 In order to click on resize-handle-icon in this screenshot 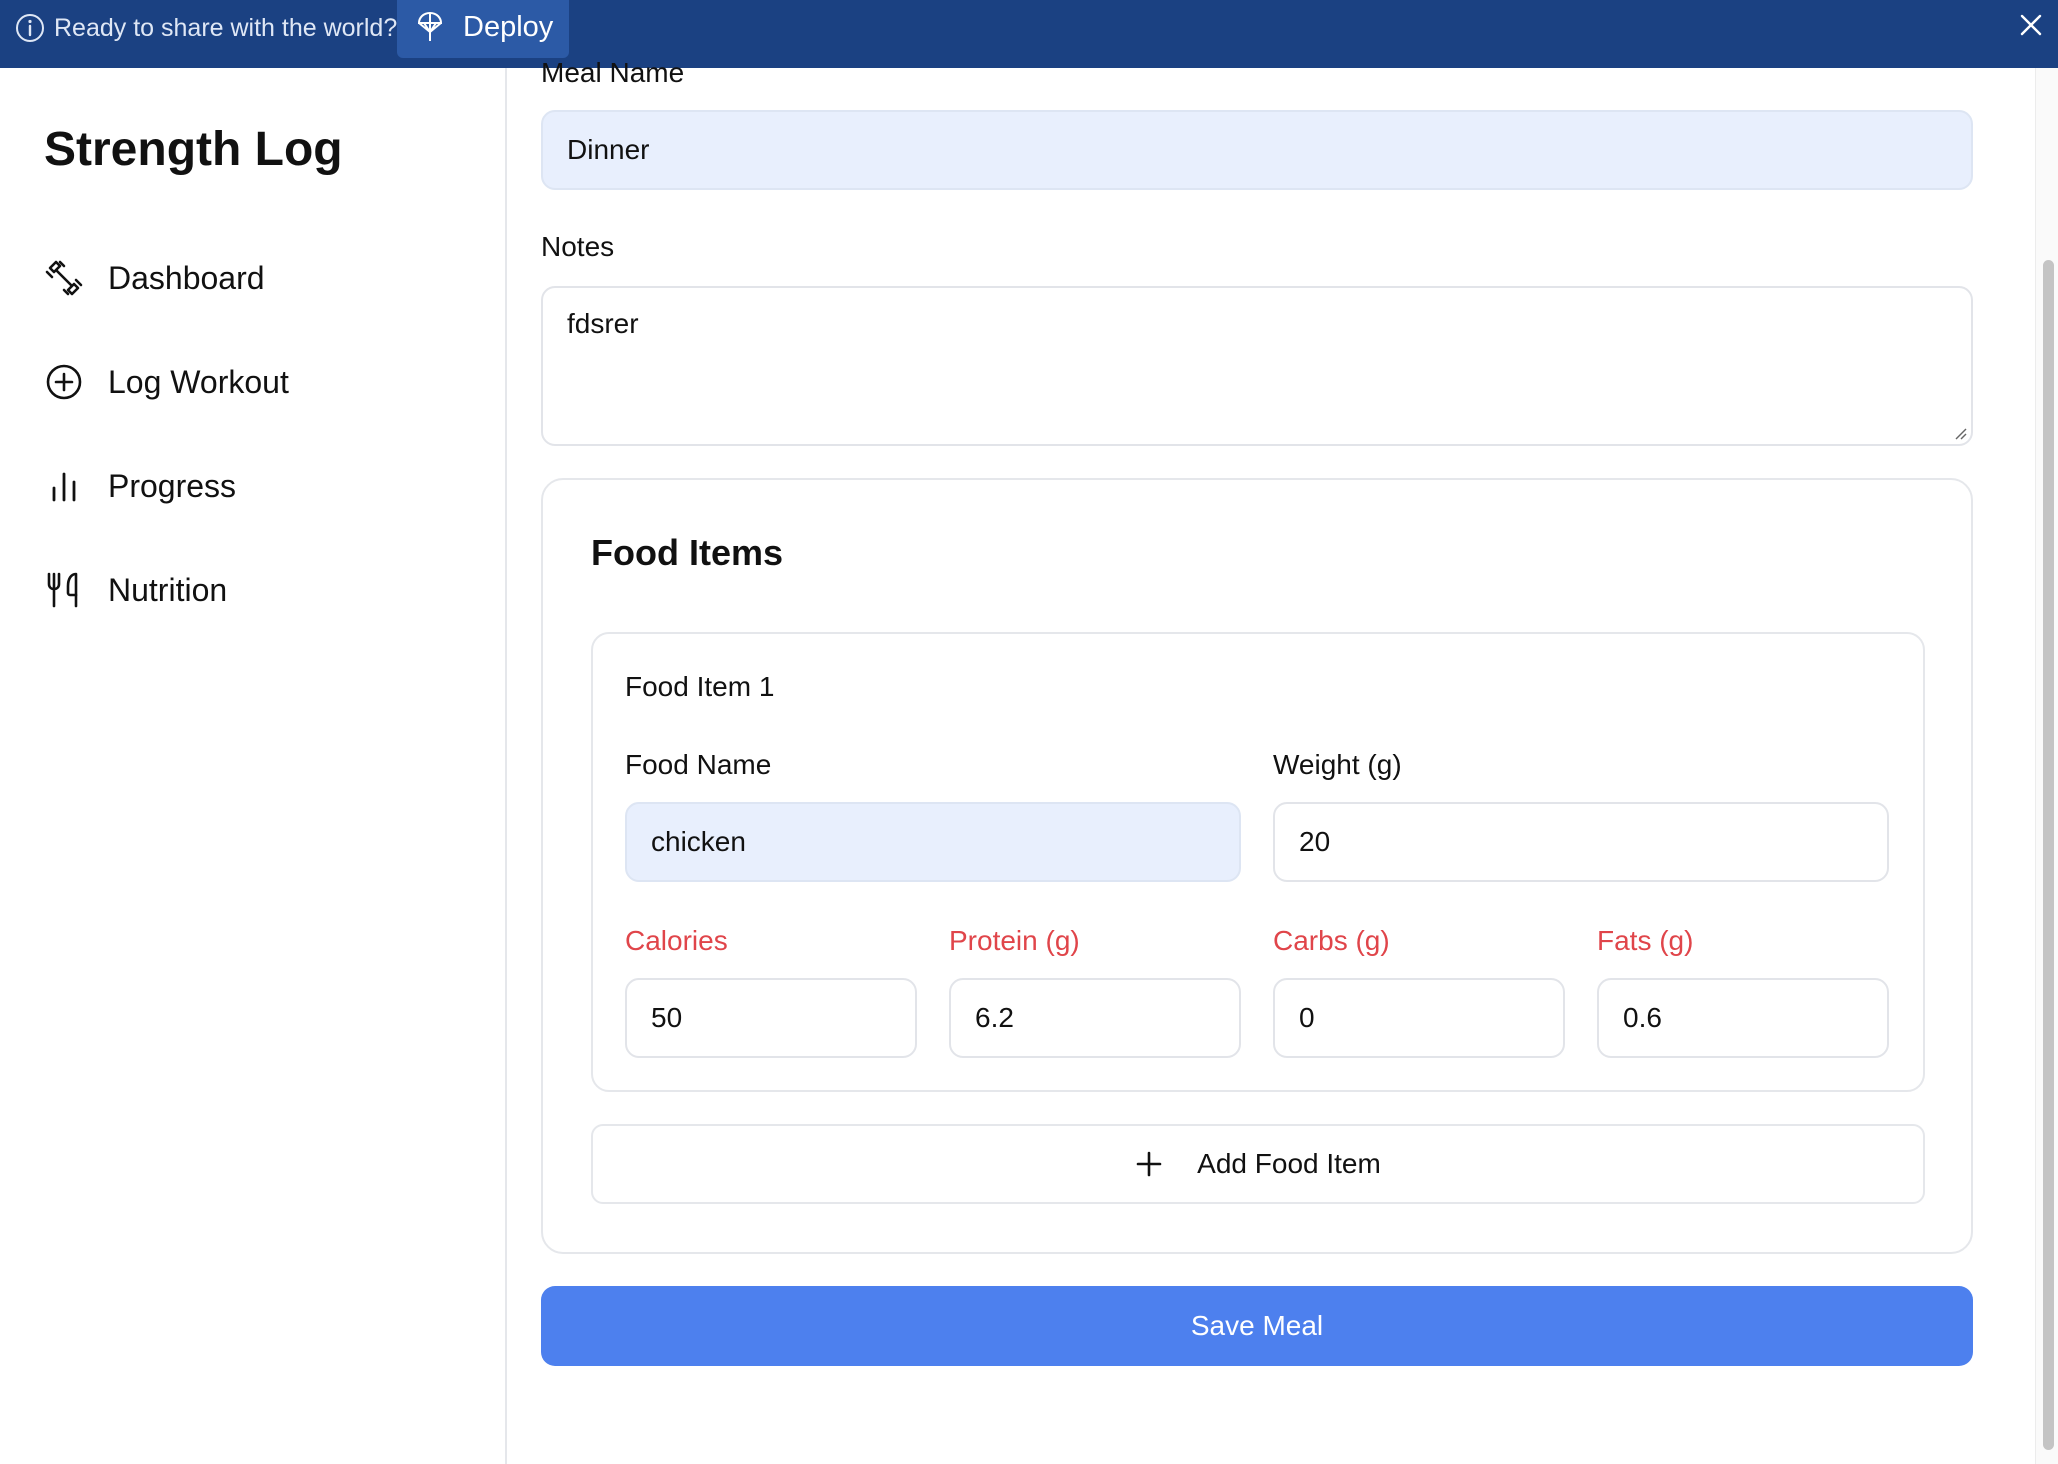, I will do `click(1959, 432)`.